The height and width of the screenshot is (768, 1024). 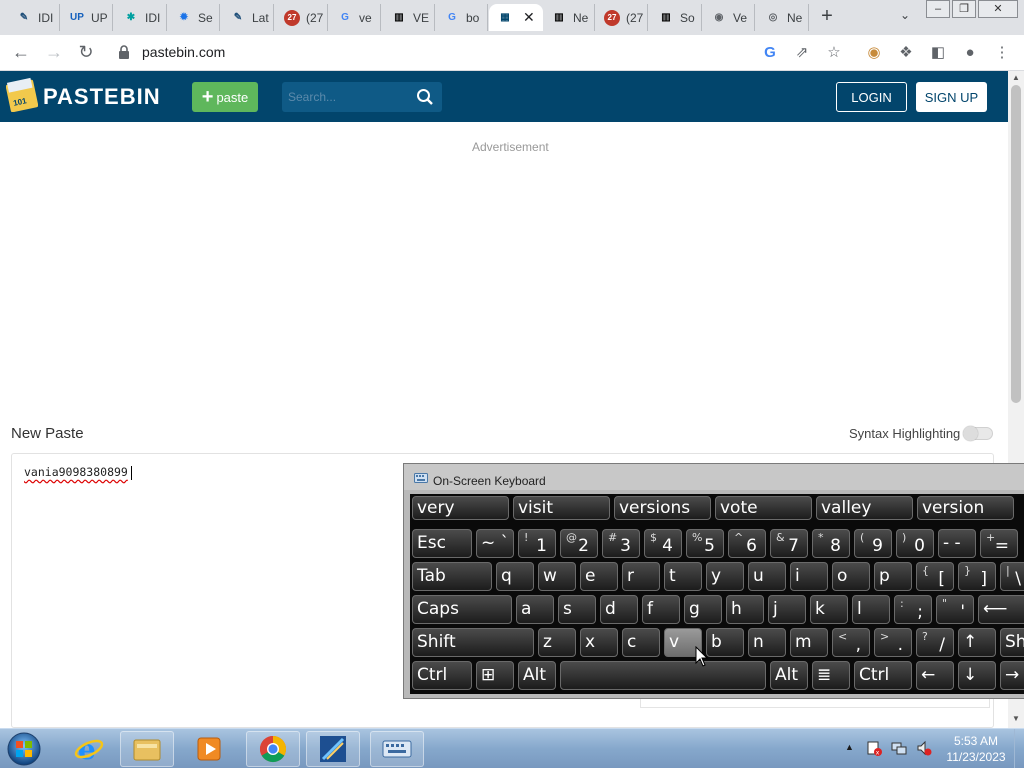 I want to click on share-icon: ⇗, so click(x=802, y=53).